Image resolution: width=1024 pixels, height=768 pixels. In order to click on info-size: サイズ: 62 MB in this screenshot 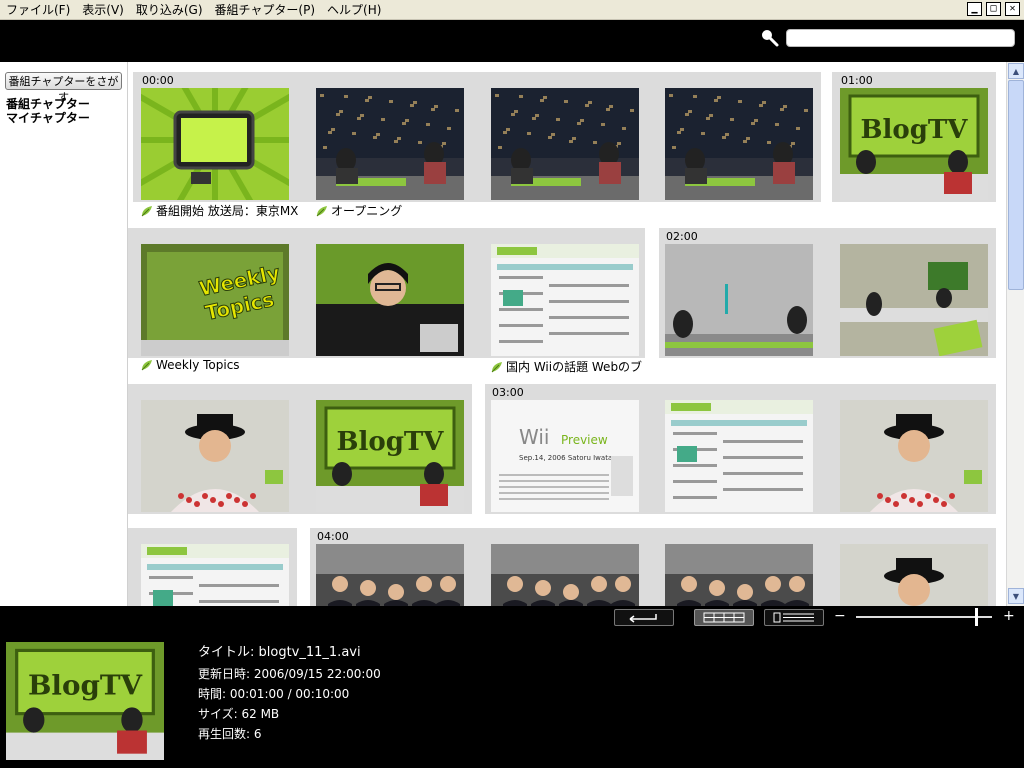, I will do `click(239, 714)`.